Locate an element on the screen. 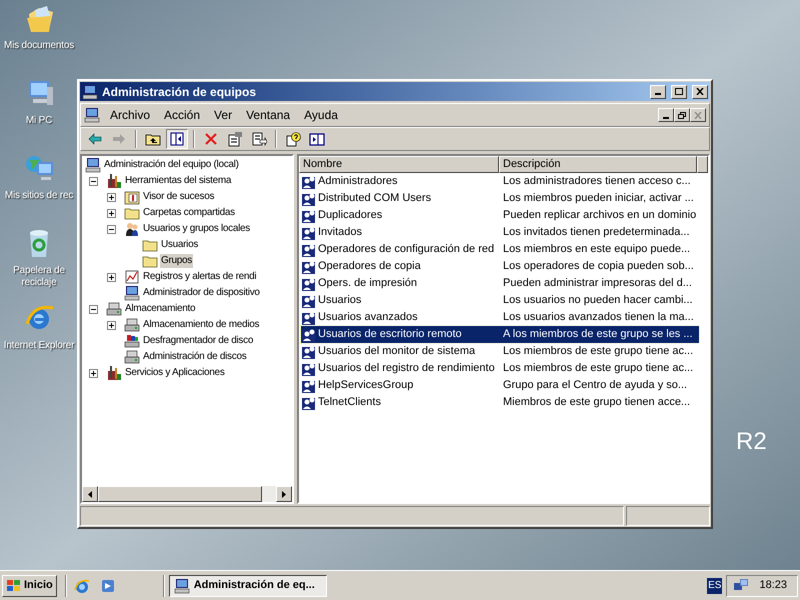 Image resolution: width=800 pixels, height=600 pixels. close-button is located at coordinates (700, 91).